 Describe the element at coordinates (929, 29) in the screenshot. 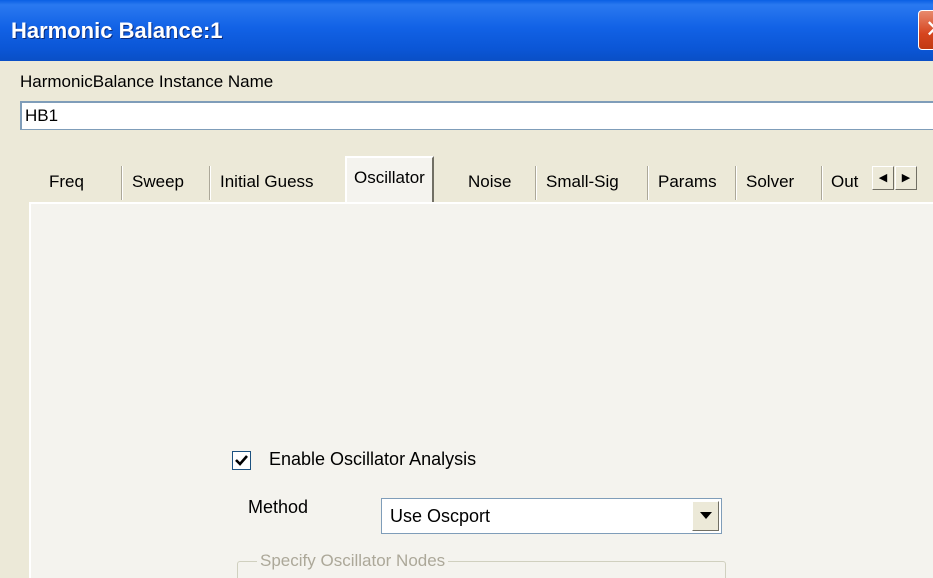

I see `close-icon: ✕` at that location.